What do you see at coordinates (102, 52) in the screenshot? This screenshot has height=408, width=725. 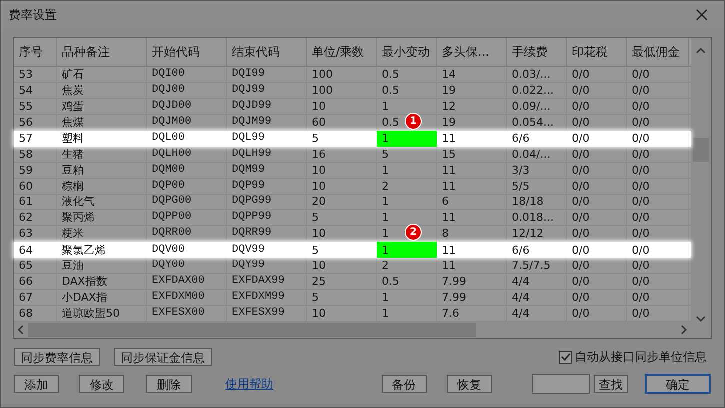 I see `column-header: 品种备注` at bounding box center [102, 52].